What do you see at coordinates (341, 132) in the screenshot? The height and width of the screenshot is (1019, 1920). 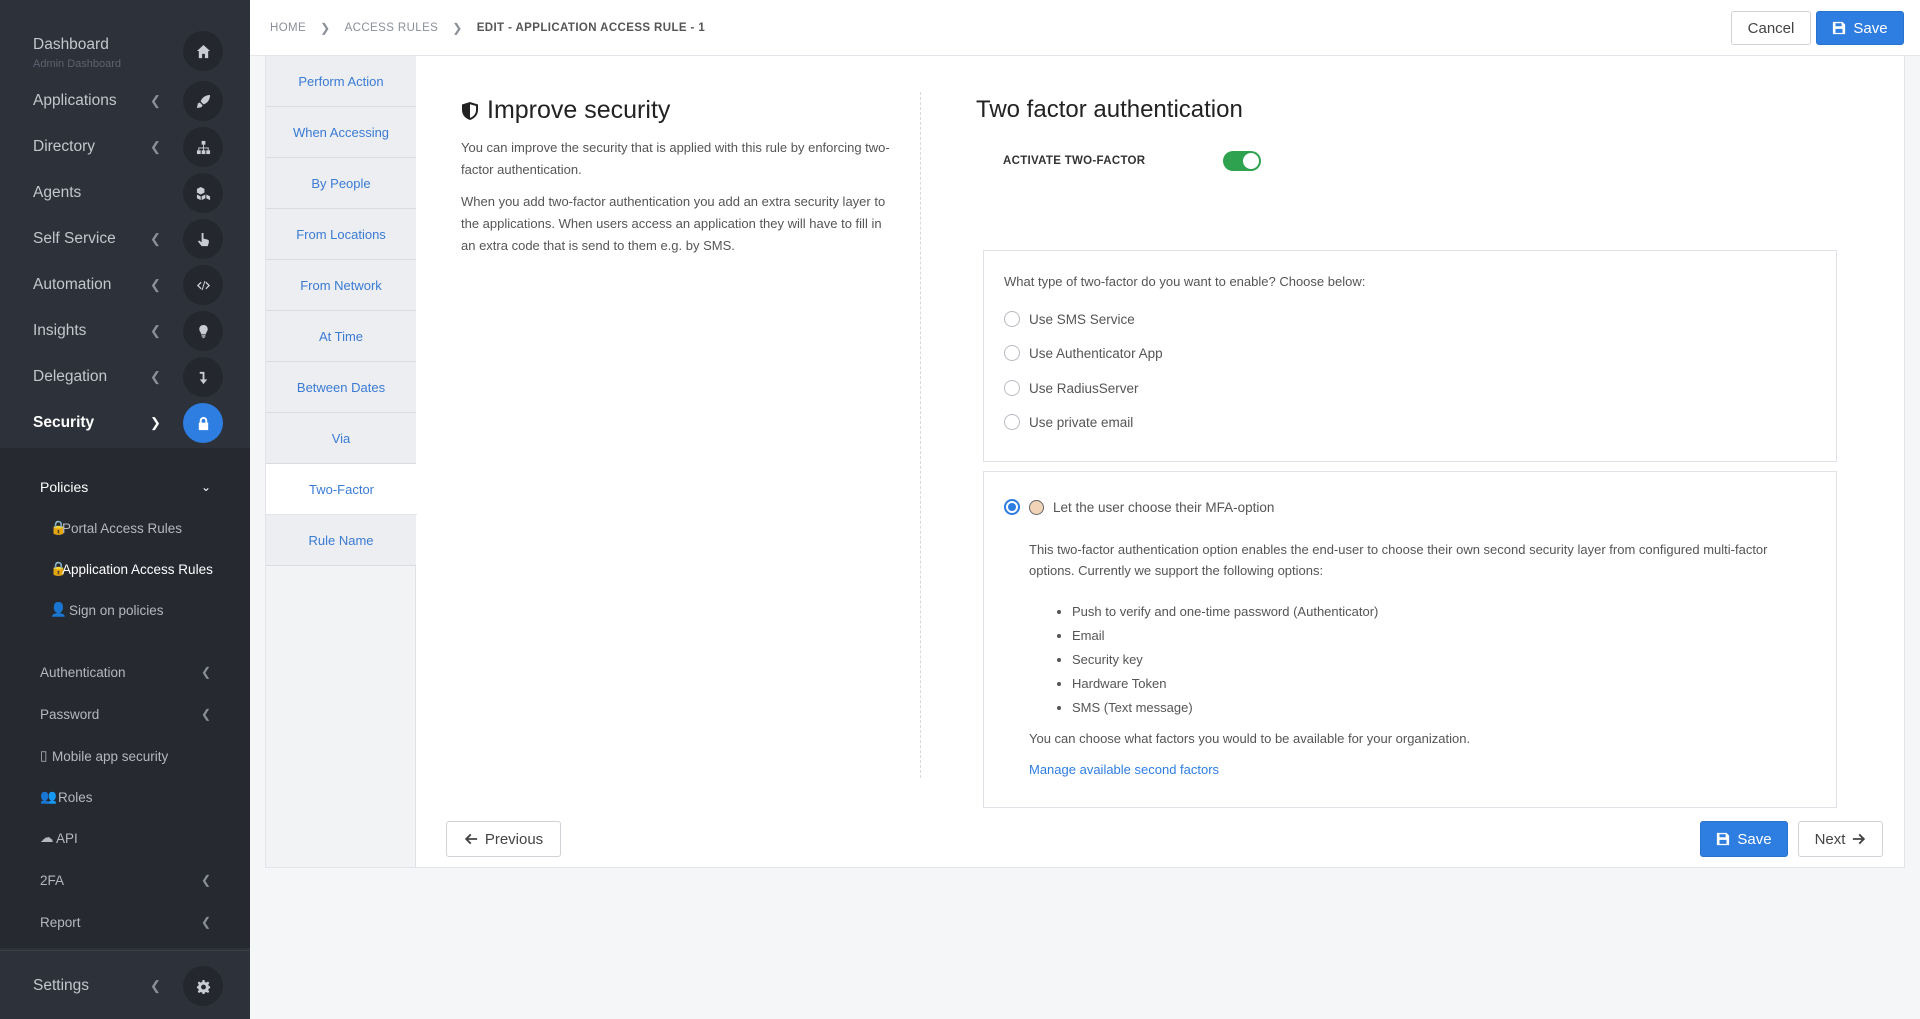 I see `step-when-accessing: When Accessing` at bounding box center [341, 132].